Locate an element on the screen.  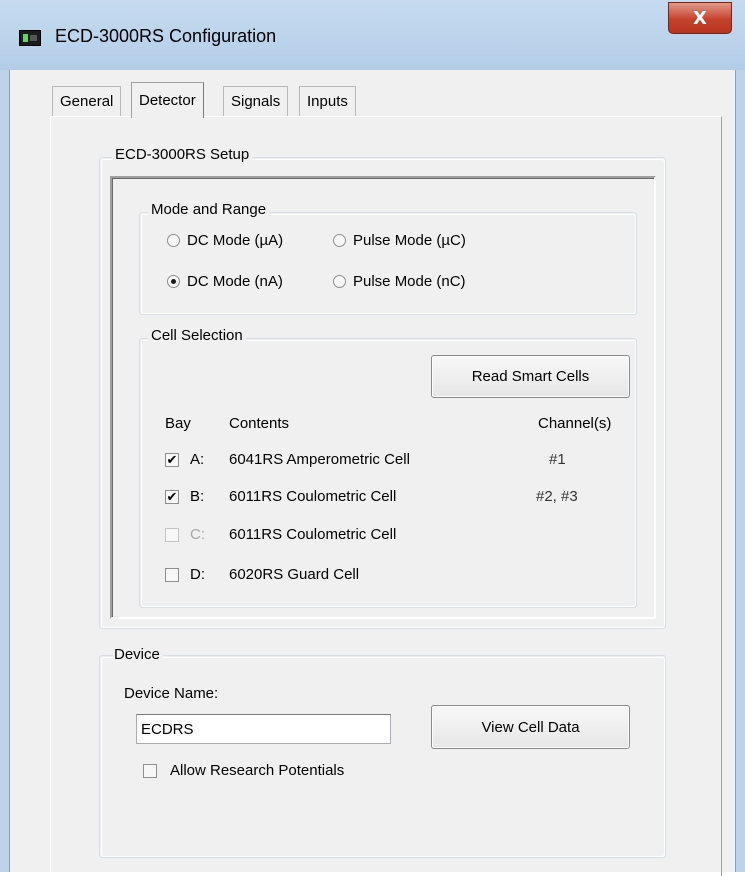
close-button: X is located at coordinates (700, 18).